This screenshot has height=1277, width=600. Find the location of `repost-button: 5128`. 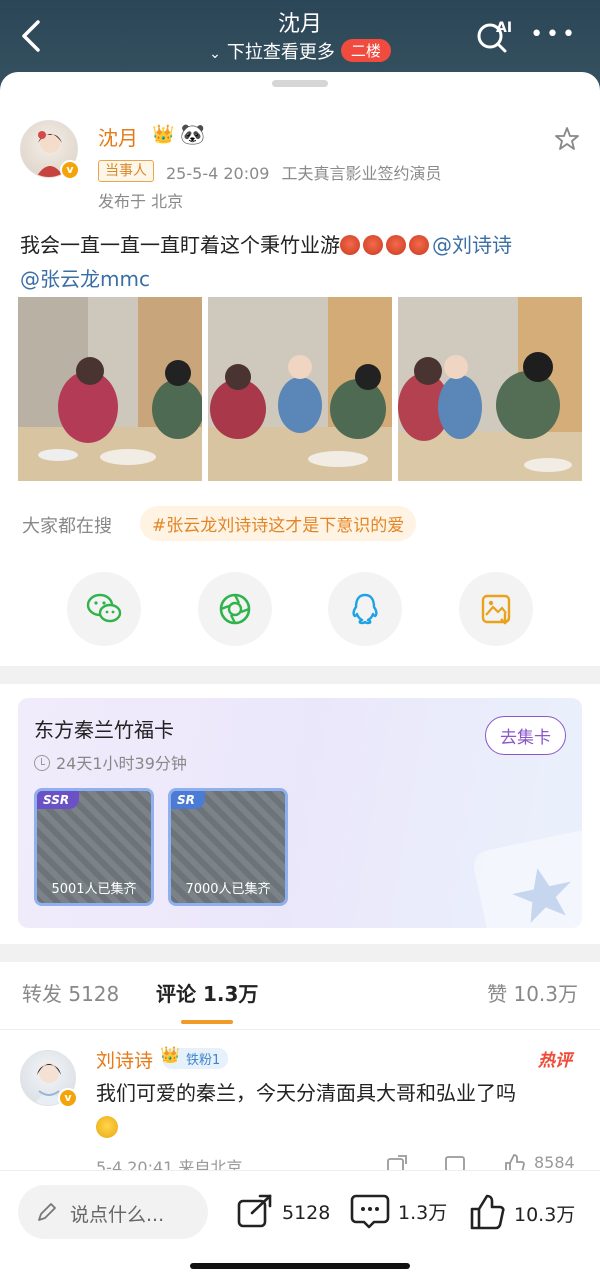

repost-button: 5128 is located at coordinates (283, 1211).